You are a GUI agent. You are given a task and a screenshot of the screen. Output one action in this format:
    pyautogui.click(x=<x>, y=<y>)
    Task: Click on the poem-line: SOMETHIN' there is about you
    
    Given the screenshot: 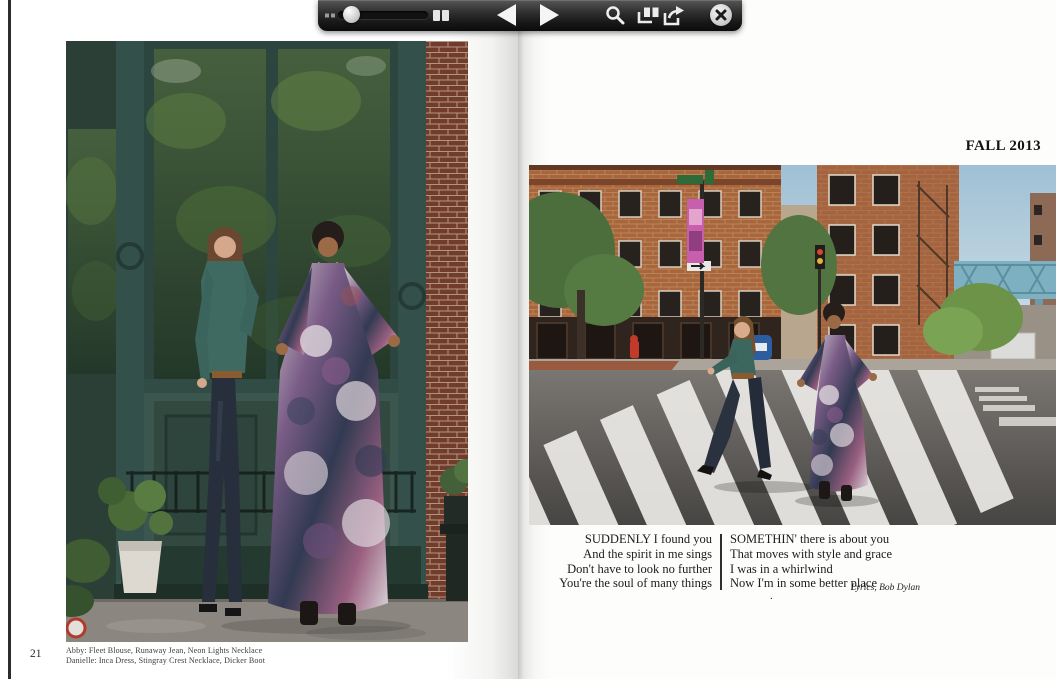 What is the action you would take?
    pyautogui.click(x=810, y=539)
    